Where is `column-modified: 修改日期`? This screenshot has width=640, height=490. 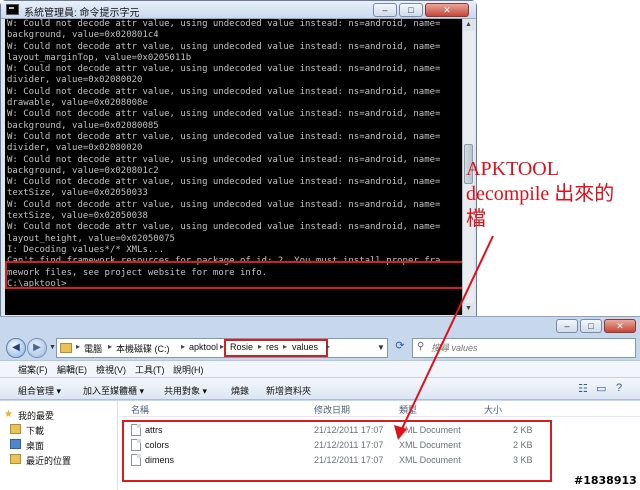 column-modified: 修改日期 is located at coordinates (332, 409).